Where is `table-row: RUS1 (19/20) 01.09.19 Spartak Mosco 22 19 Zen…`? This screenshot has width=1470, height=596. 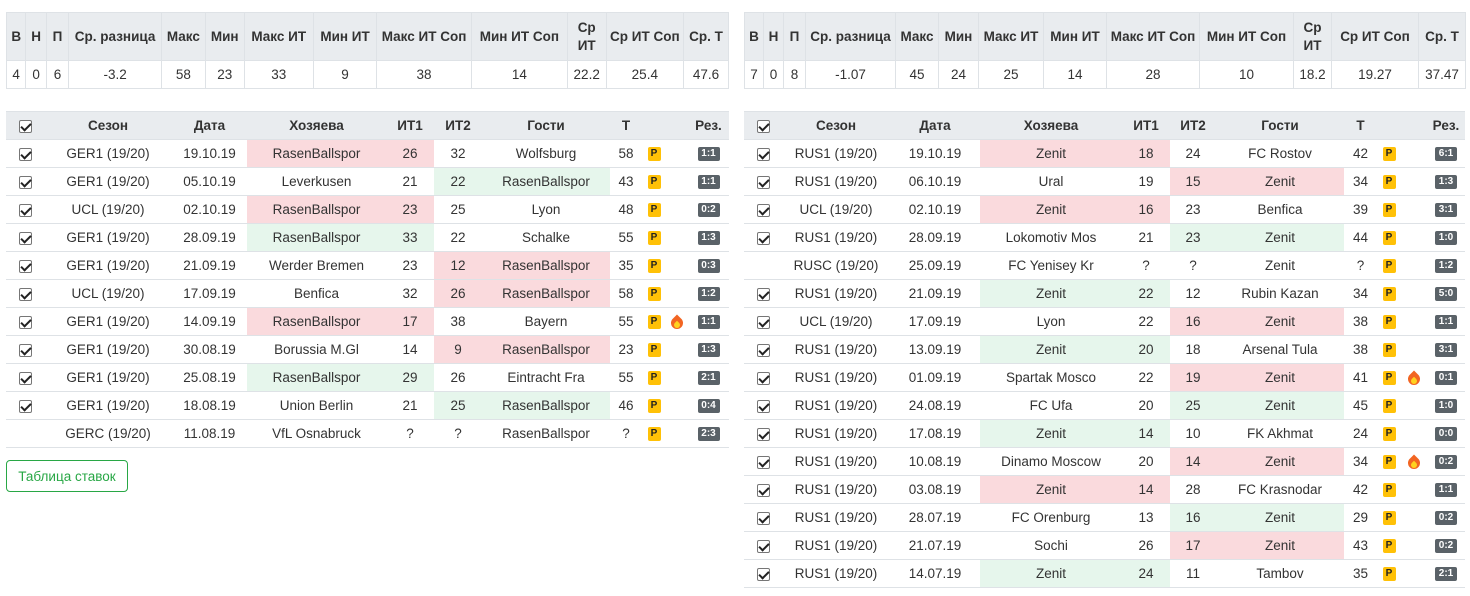
table-row: RUS1 (19/20) 01.09.19 Spartak Mosco 22 19 Zen… is located at coordinates (1104, 377).